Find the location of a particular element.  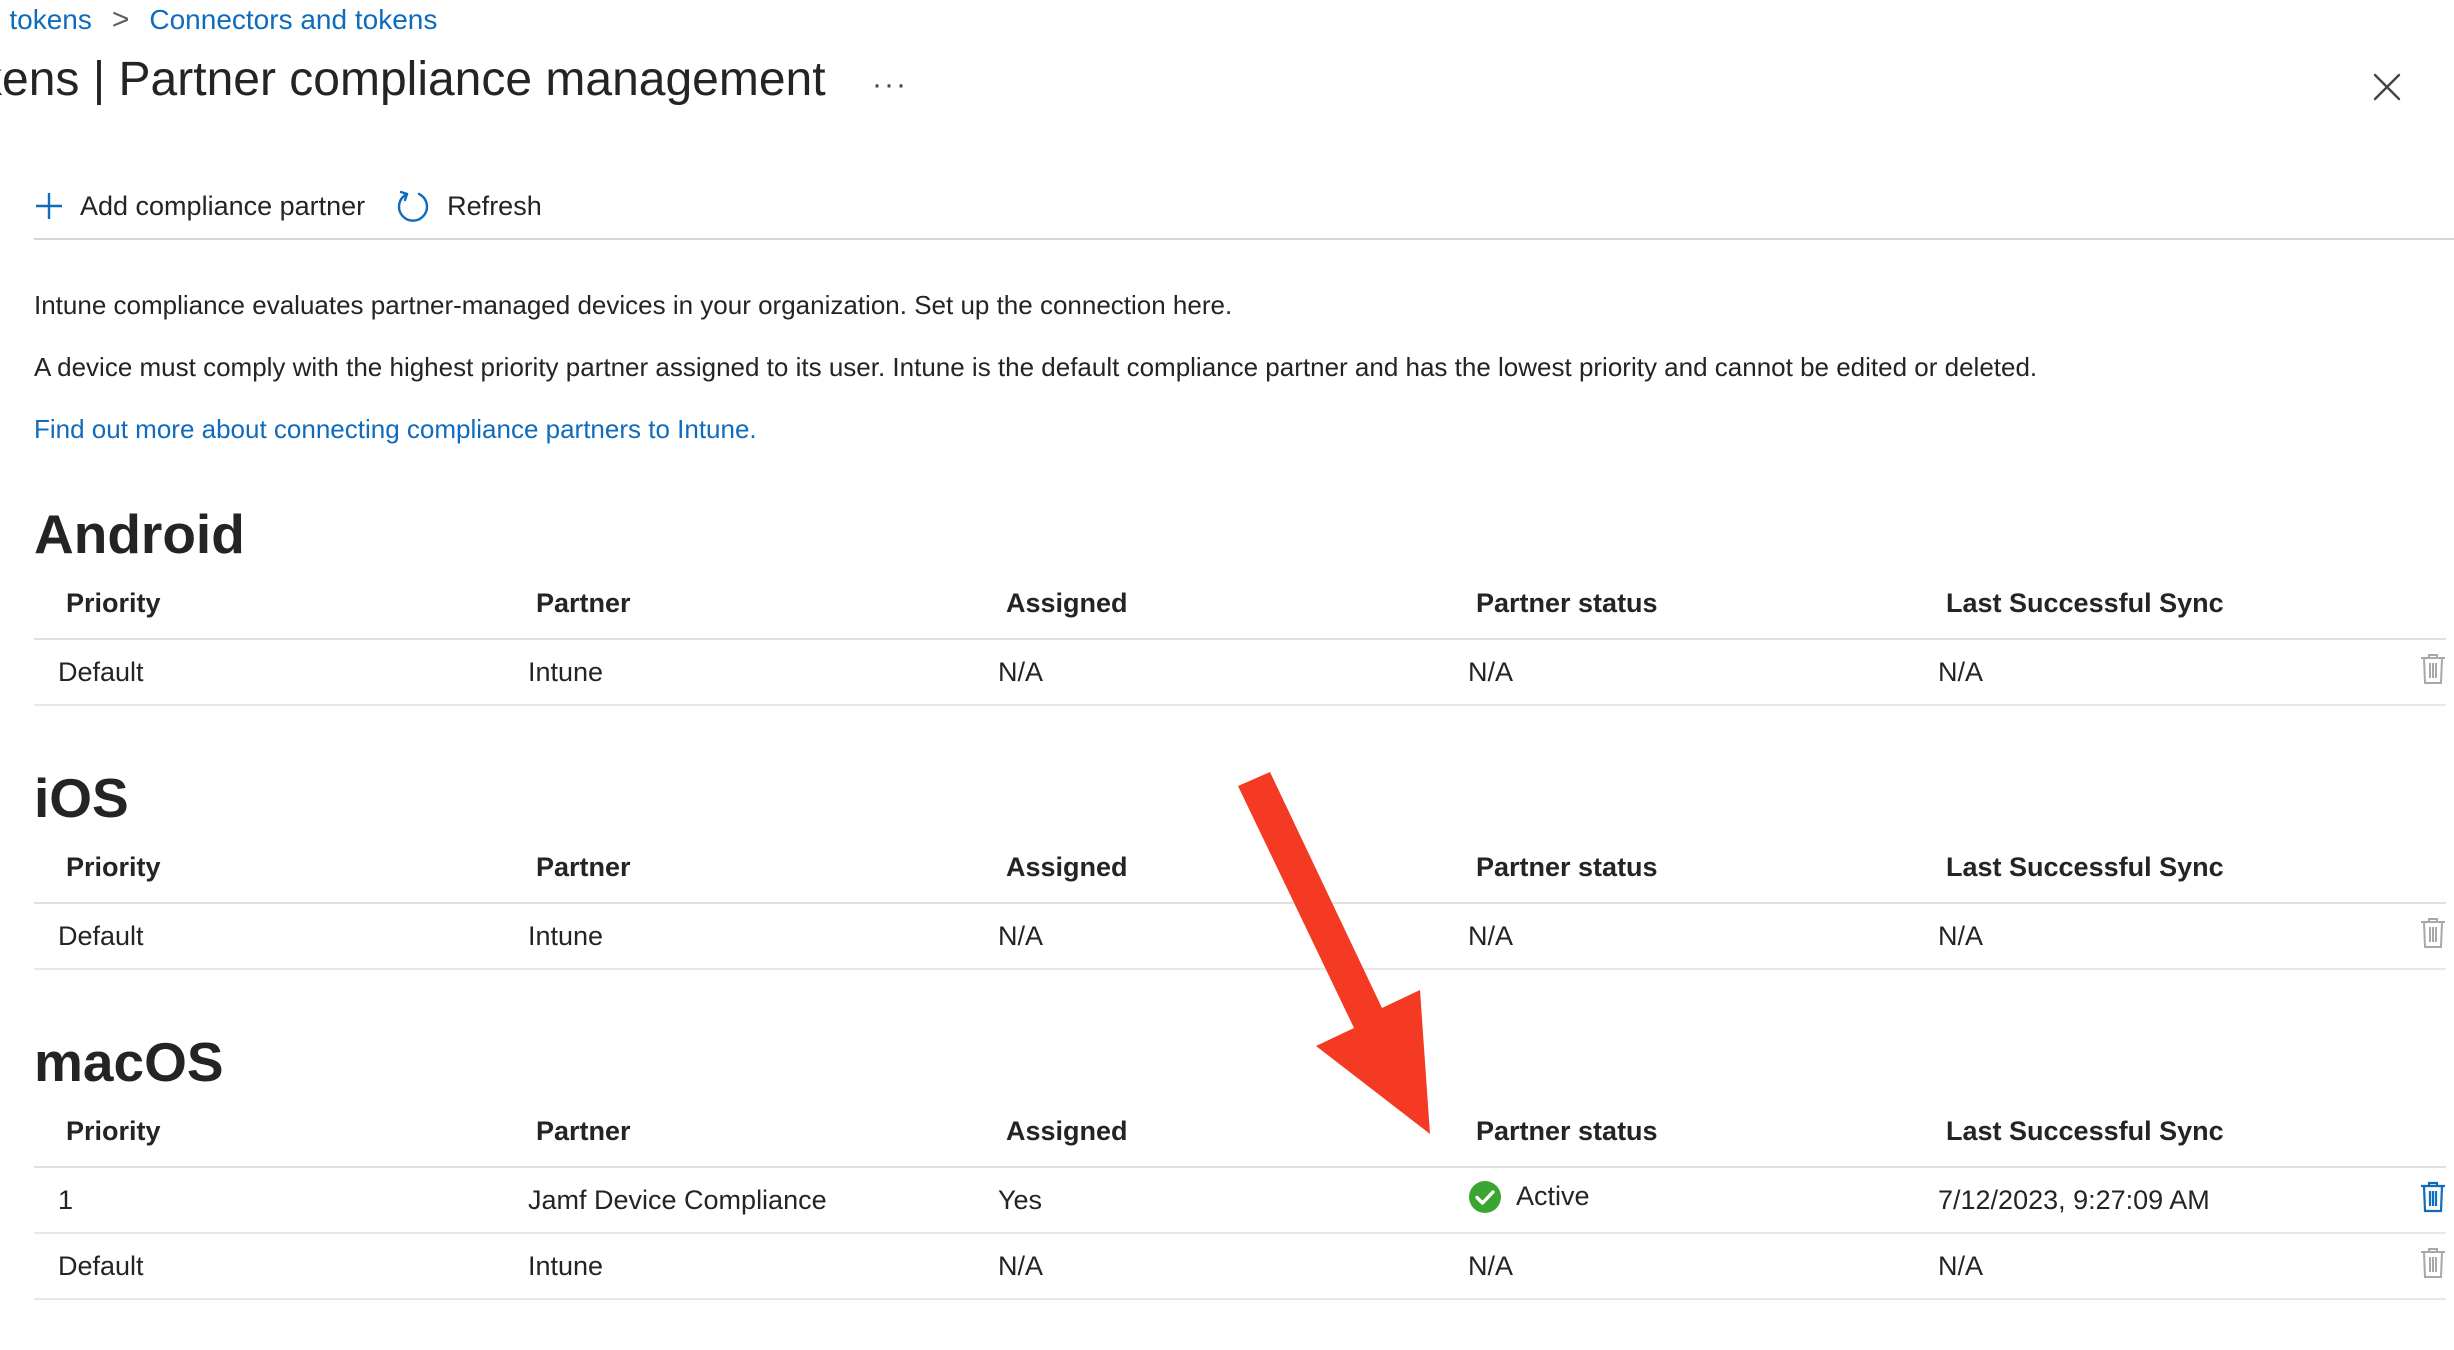

add-compliance-partner-label: Add compliance partner is located at coordinates (223, 205).